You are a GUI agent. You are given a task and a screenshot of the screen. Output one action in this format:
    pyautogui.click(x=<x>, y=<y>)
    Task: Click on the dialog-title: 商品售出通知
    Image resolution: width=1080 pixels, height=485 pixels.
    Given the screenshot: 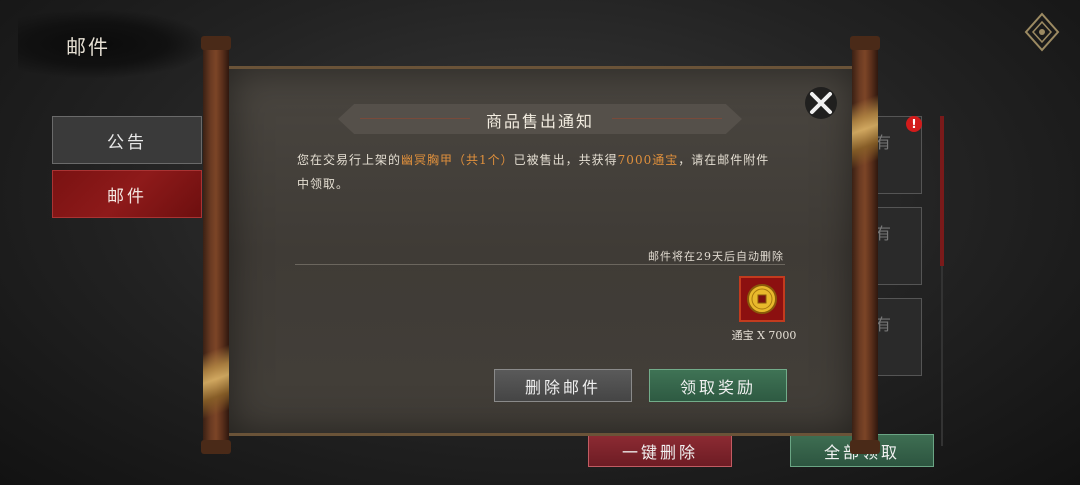 What is the action you would take?
    pyautogui.click(x=539, y=121)
    